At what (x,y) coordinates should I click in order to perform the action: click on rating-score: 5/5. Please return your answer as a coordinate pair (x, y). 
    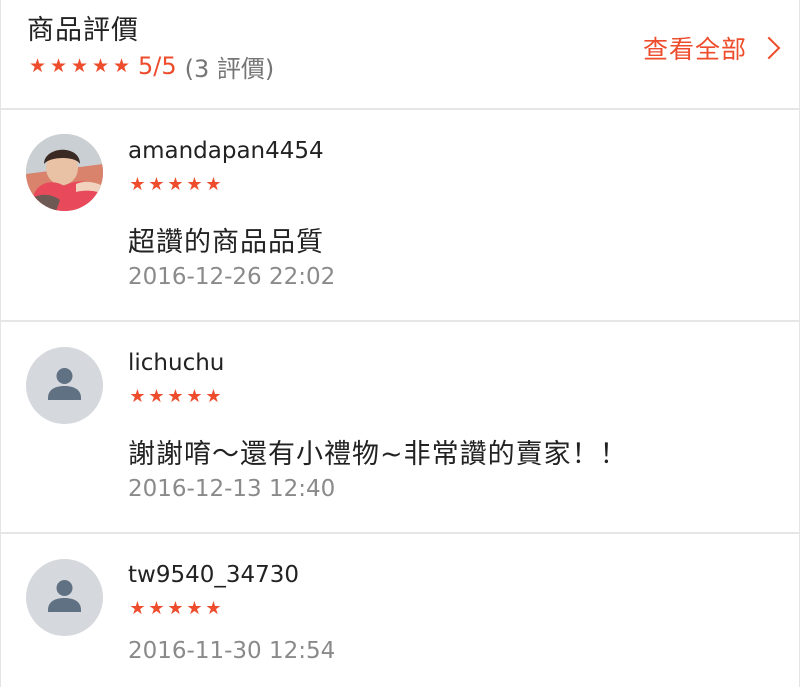
    Looking at the image, I should click on (157, 66).